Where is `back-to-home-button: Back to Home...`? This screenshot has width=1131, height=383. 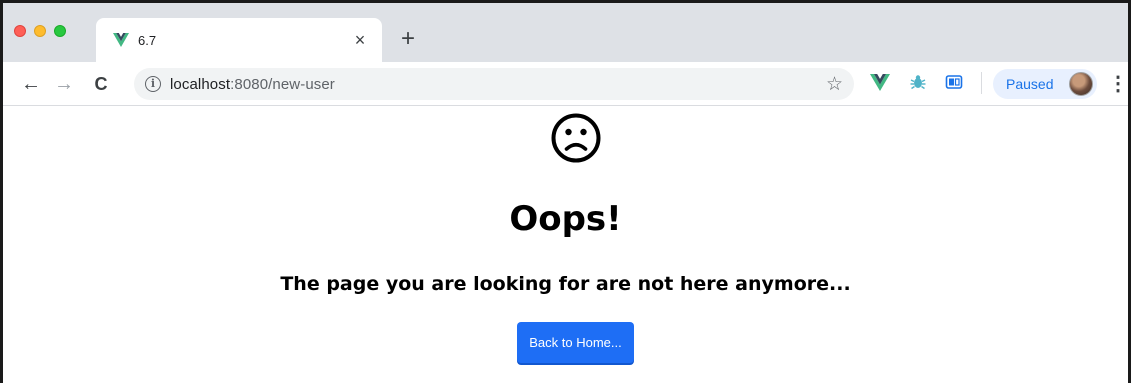 back-to-home-button: Back to Home... is located at coordinates (575, 342).